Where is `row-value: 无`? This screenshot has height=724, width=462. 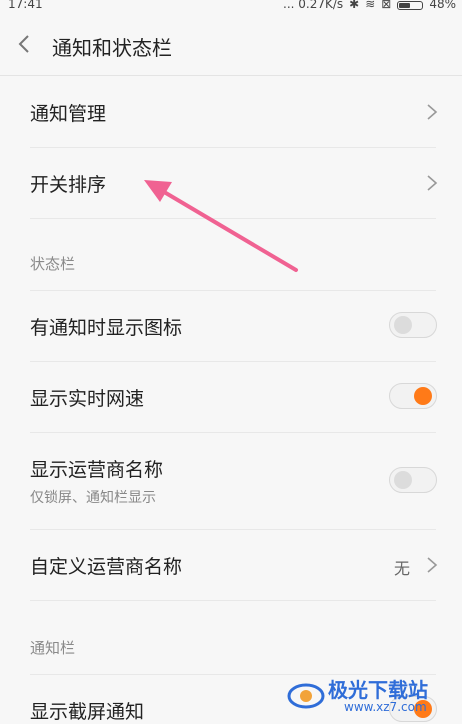
row-value: 无 is located at coordinates (401, 568).